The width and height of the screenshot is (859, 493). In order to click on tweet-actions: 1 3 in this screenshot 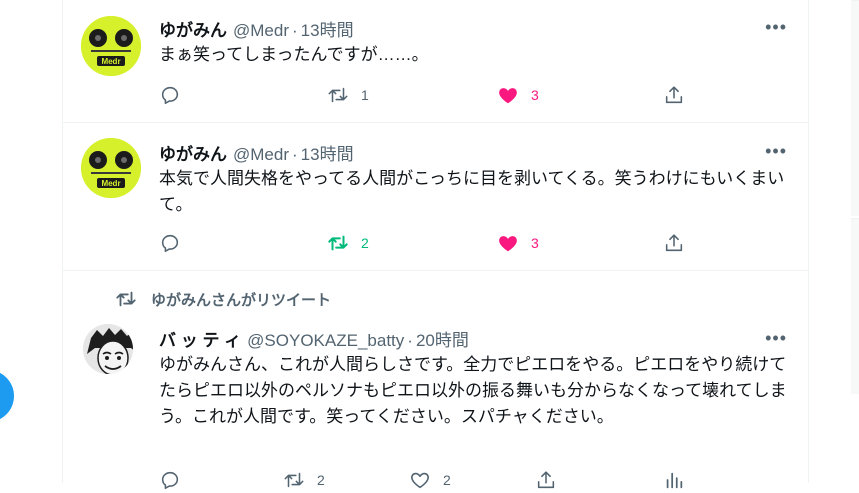, I will do `click(429, 96)`.